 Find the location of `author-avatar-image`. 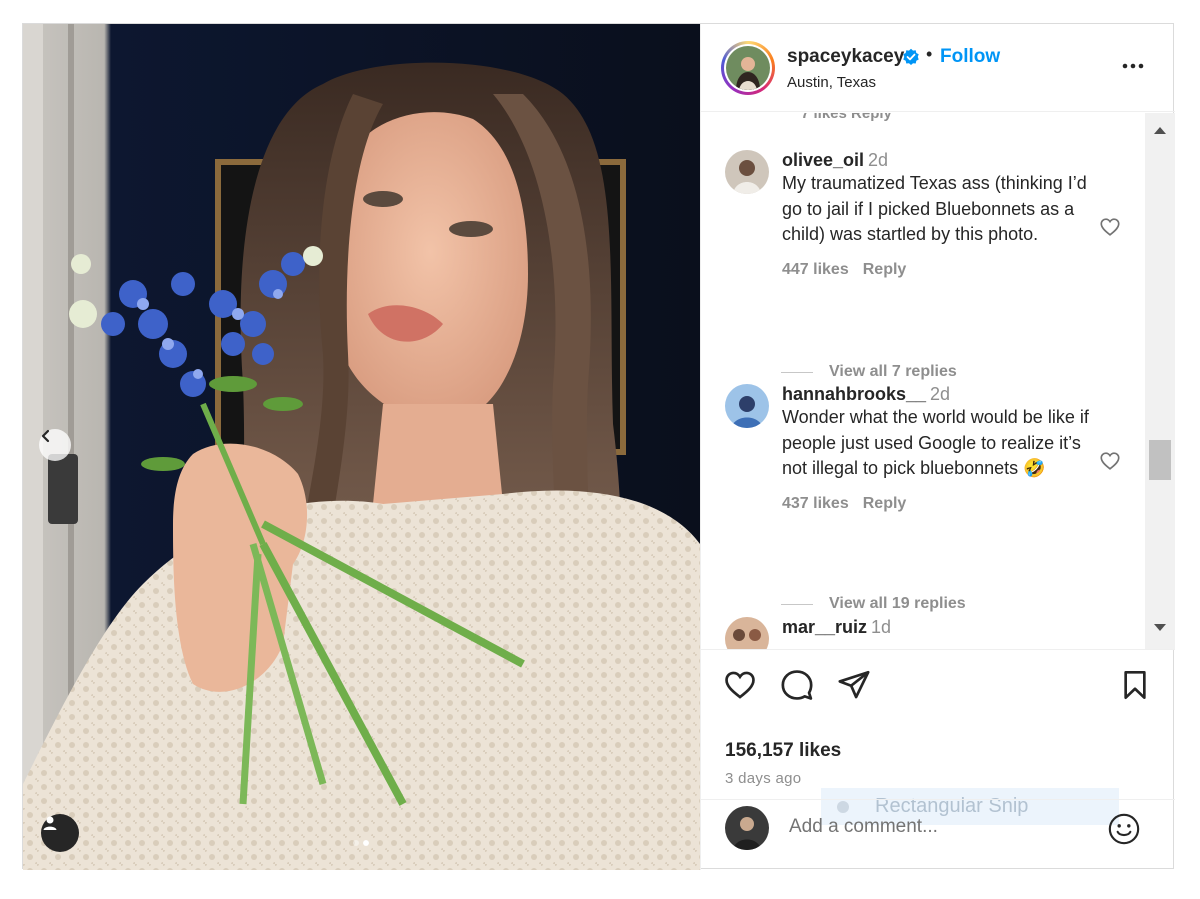

author-avatar-image is located at coordinates (748, 68).